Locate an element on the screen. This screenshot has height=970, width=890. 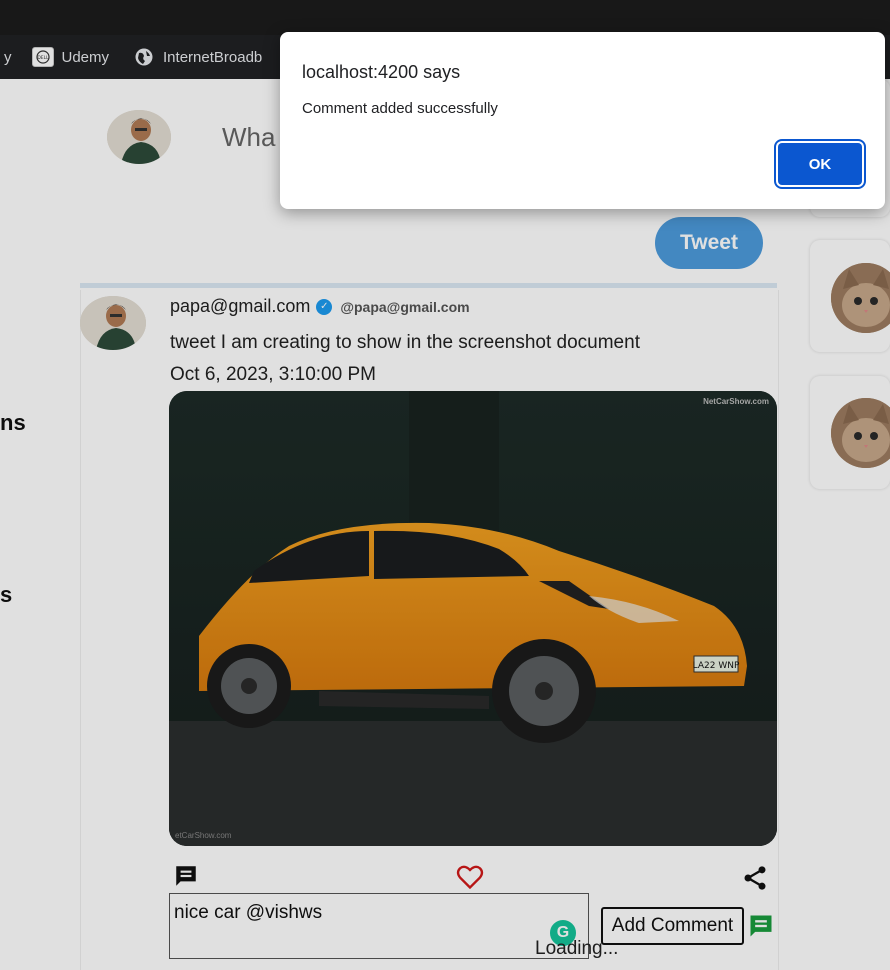
dialog-title: localhost:4200 says is located at coordinates (381, 72).